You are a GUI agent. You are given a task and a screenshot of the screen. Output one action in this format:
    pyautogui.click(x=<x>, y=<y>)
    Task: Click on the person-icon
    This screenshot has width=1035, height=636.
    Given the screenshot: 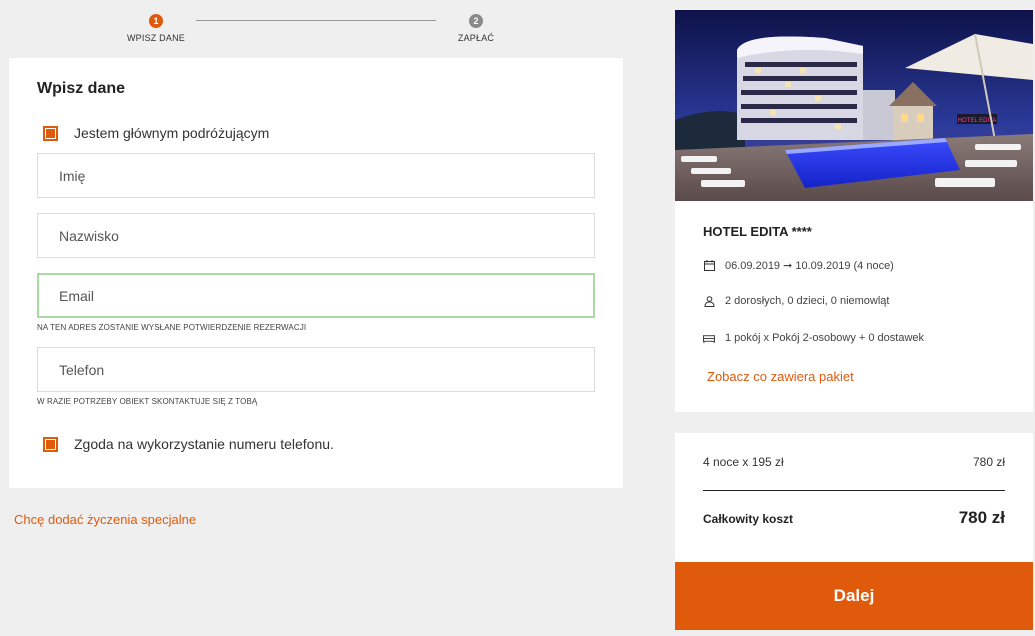 What is the action you would take?
    pyautogui.click(x=709, y=301)
    